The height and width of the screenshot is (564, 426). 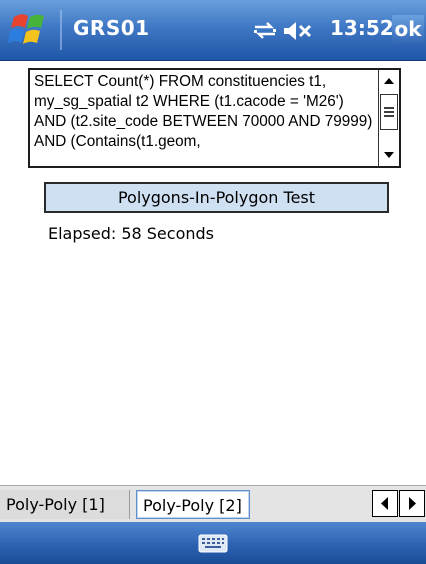 What do you see at coordinates (193, 504) in the screenshot?
I see `tab-poly-poly-2: Poly-Poly [2]` at bounding box center [193, 504].